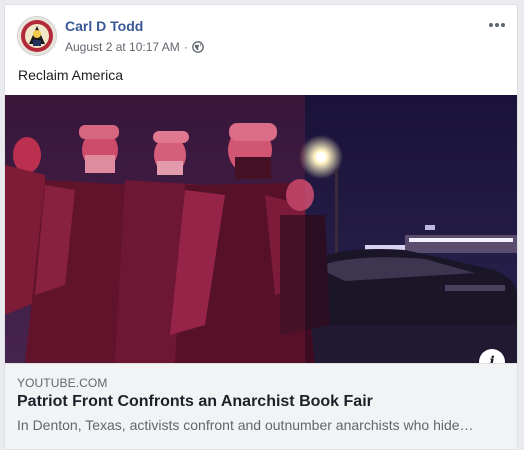  I want to click on globe-icon, so click(197, 47).